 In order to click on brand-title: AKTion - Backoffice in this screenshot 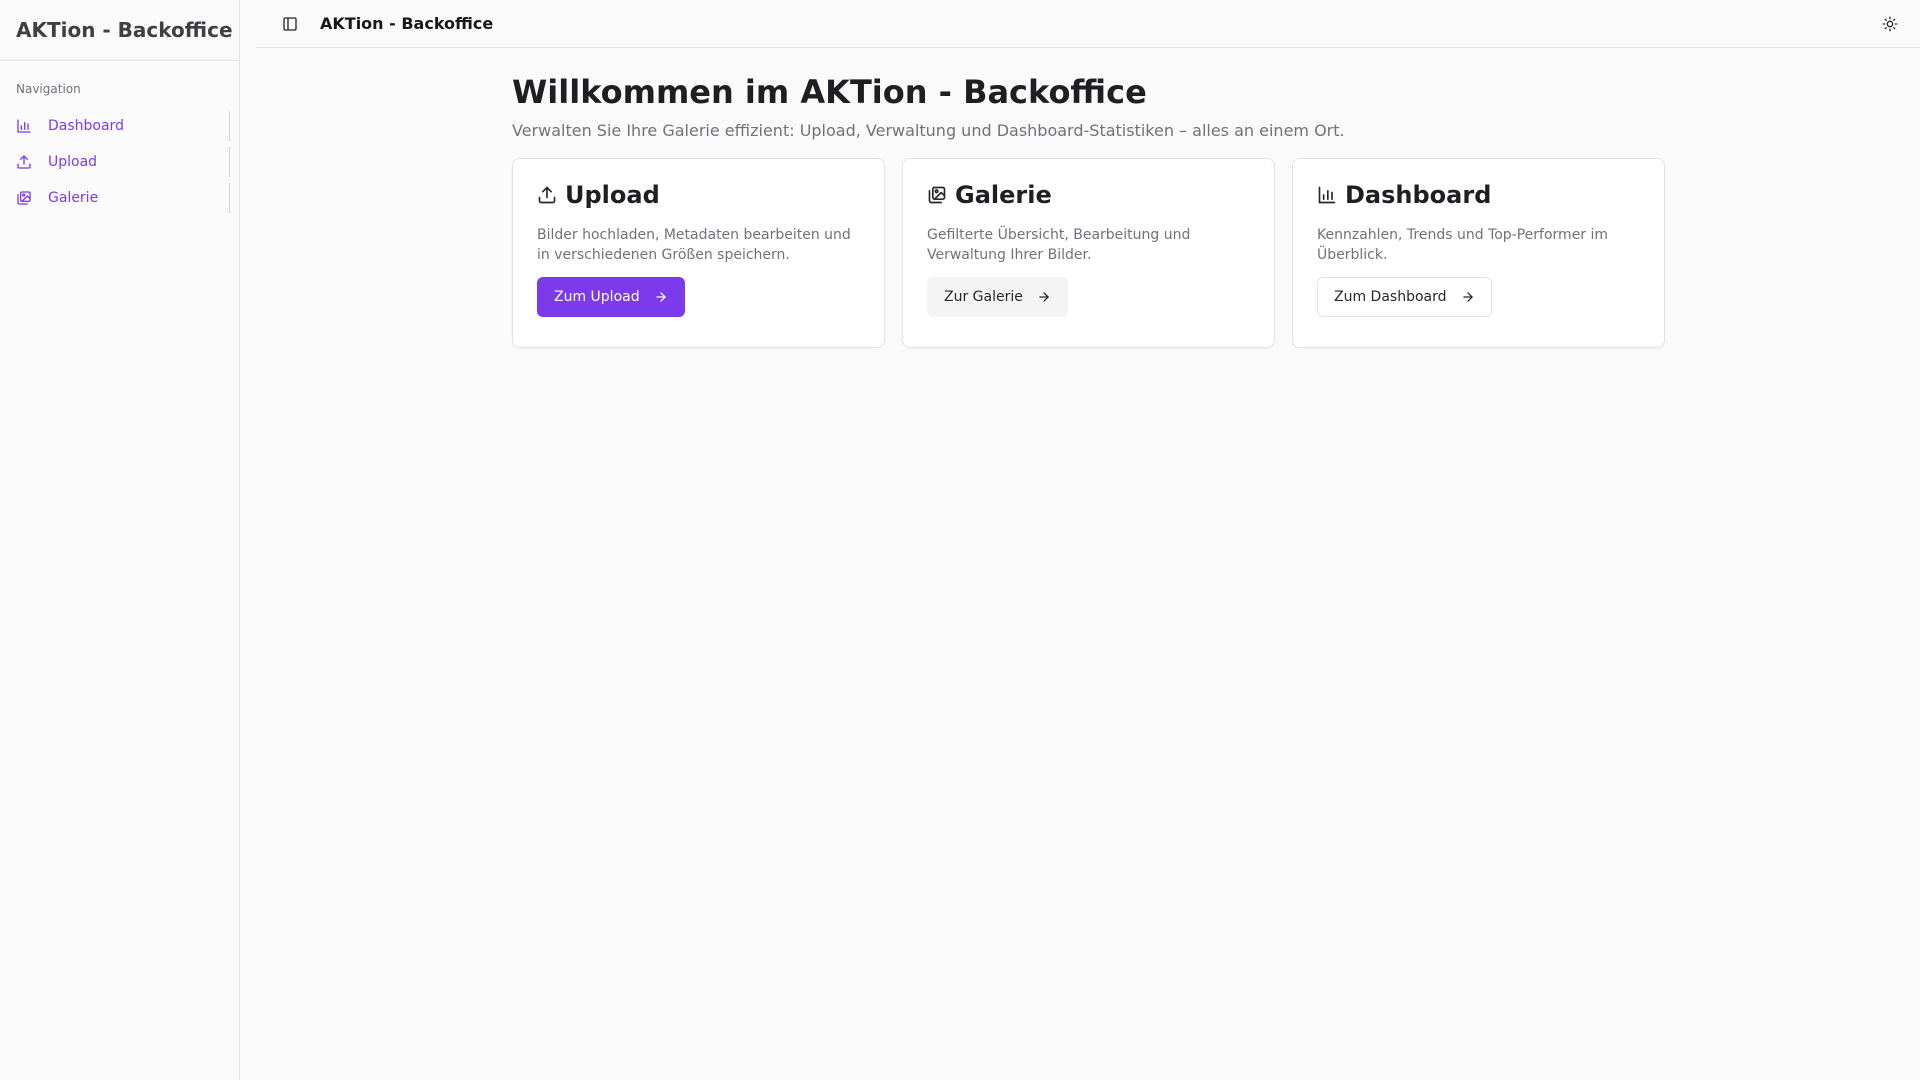, I will do `click(124, 30)`.